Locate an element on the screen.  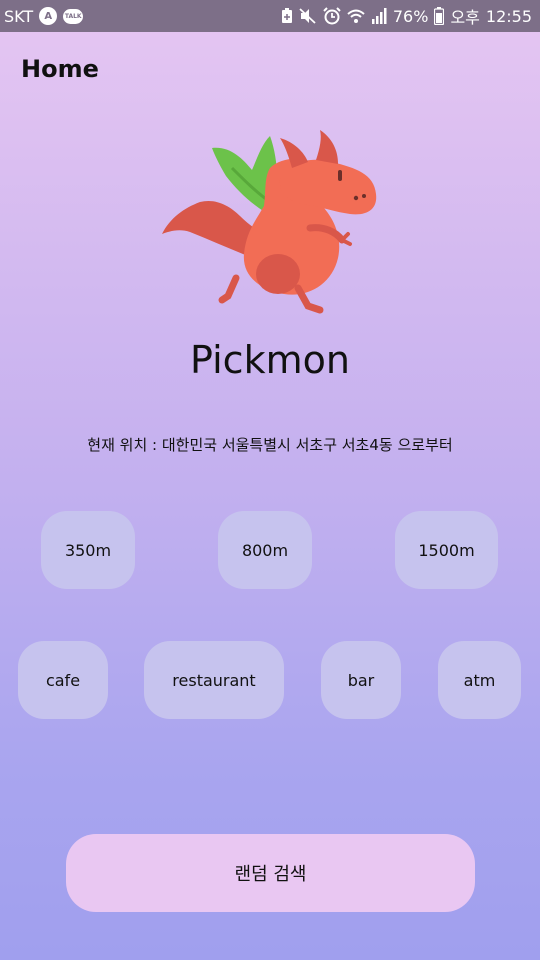
random-search-button: 랜덤 검색 is located at coordinates (270, 873).